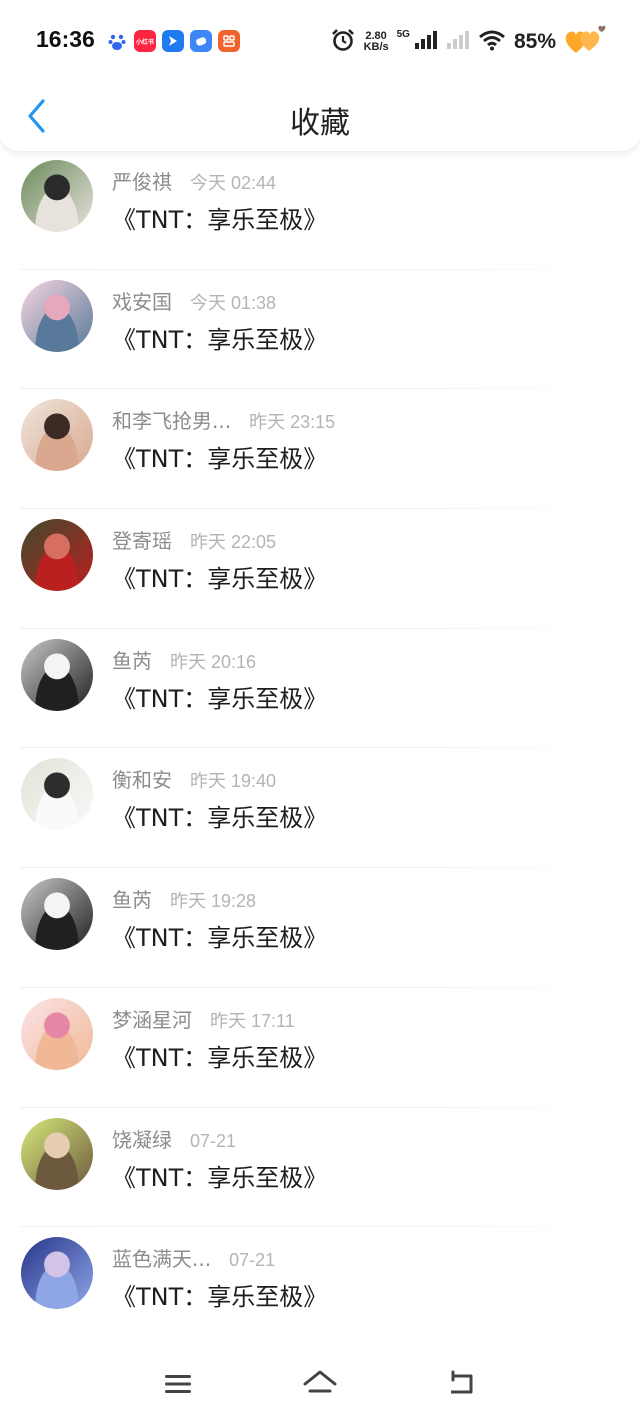 The height and width of the screenshot is (1422, 640). What do you see at coordinates (201, 41) in the screenshot?
I see `blue-app-icon` at bounding box center [201, 41].